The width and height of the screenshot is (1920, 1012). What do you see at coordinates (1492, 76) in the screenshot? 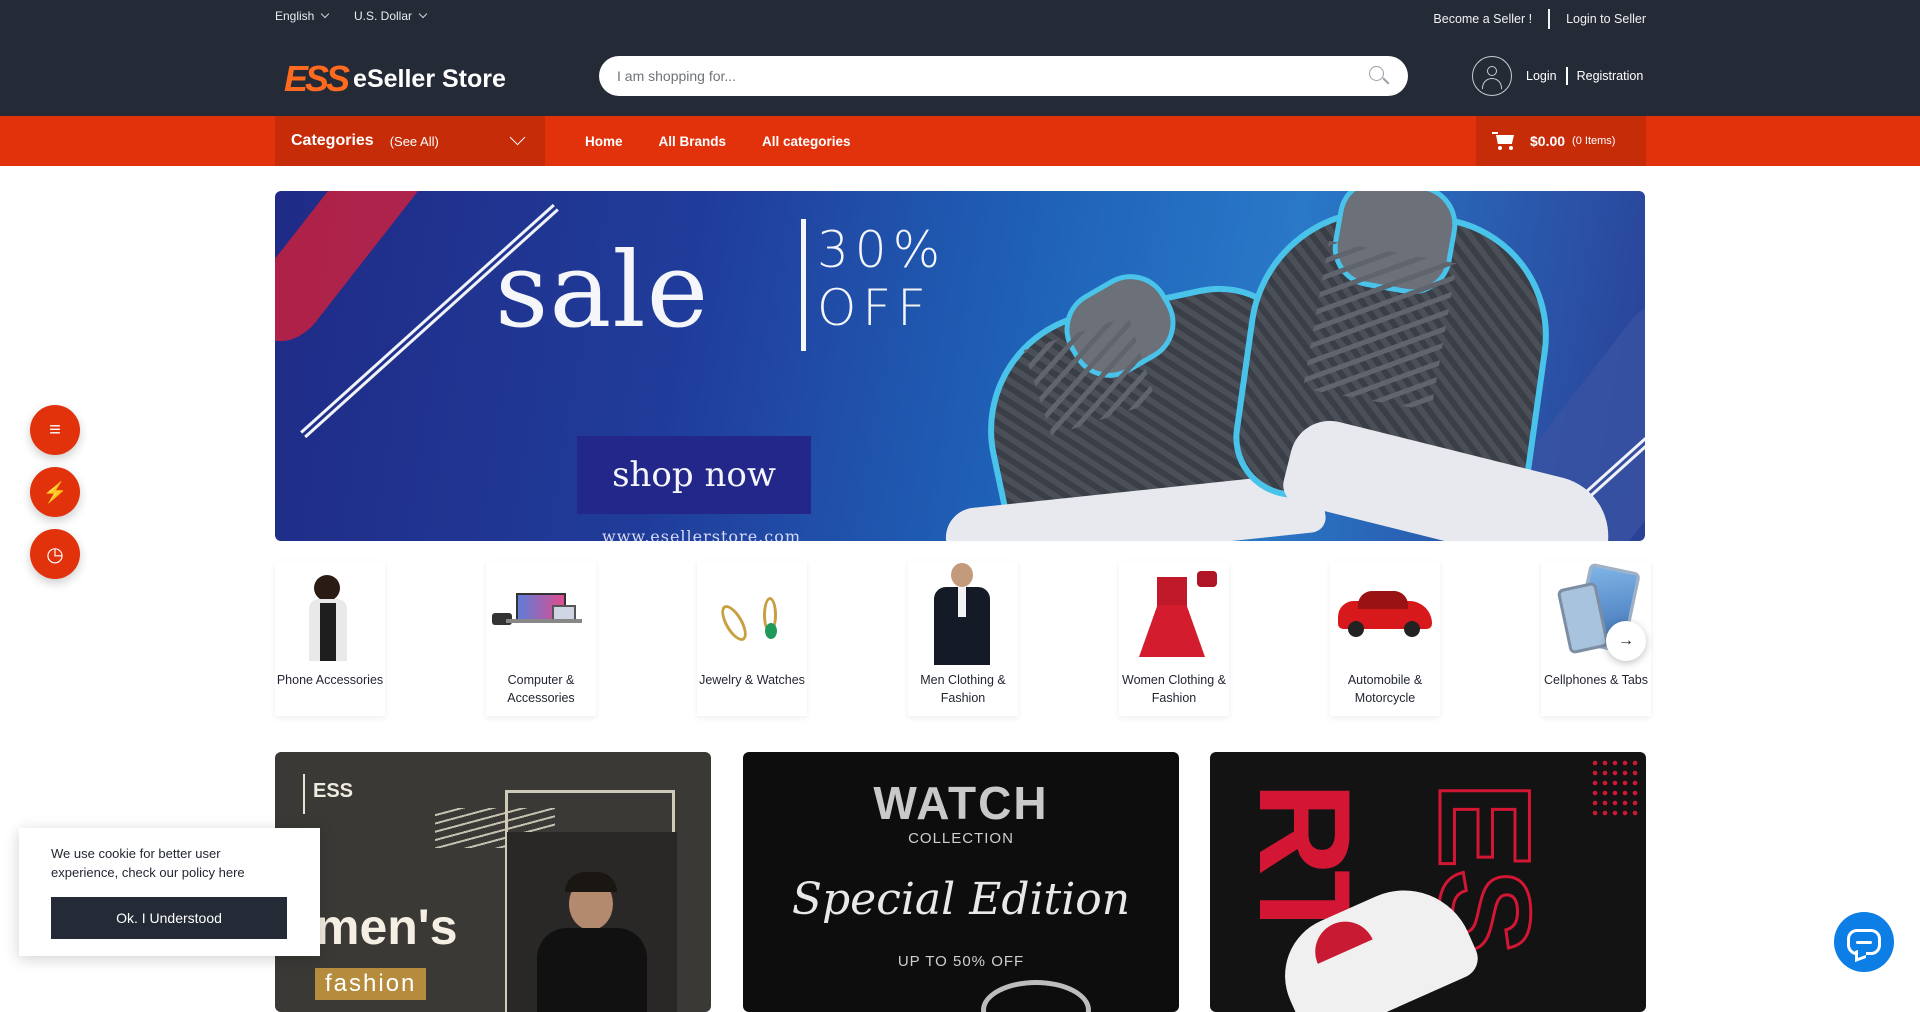
I see `user-icon` at bounding box center [1492, 76].